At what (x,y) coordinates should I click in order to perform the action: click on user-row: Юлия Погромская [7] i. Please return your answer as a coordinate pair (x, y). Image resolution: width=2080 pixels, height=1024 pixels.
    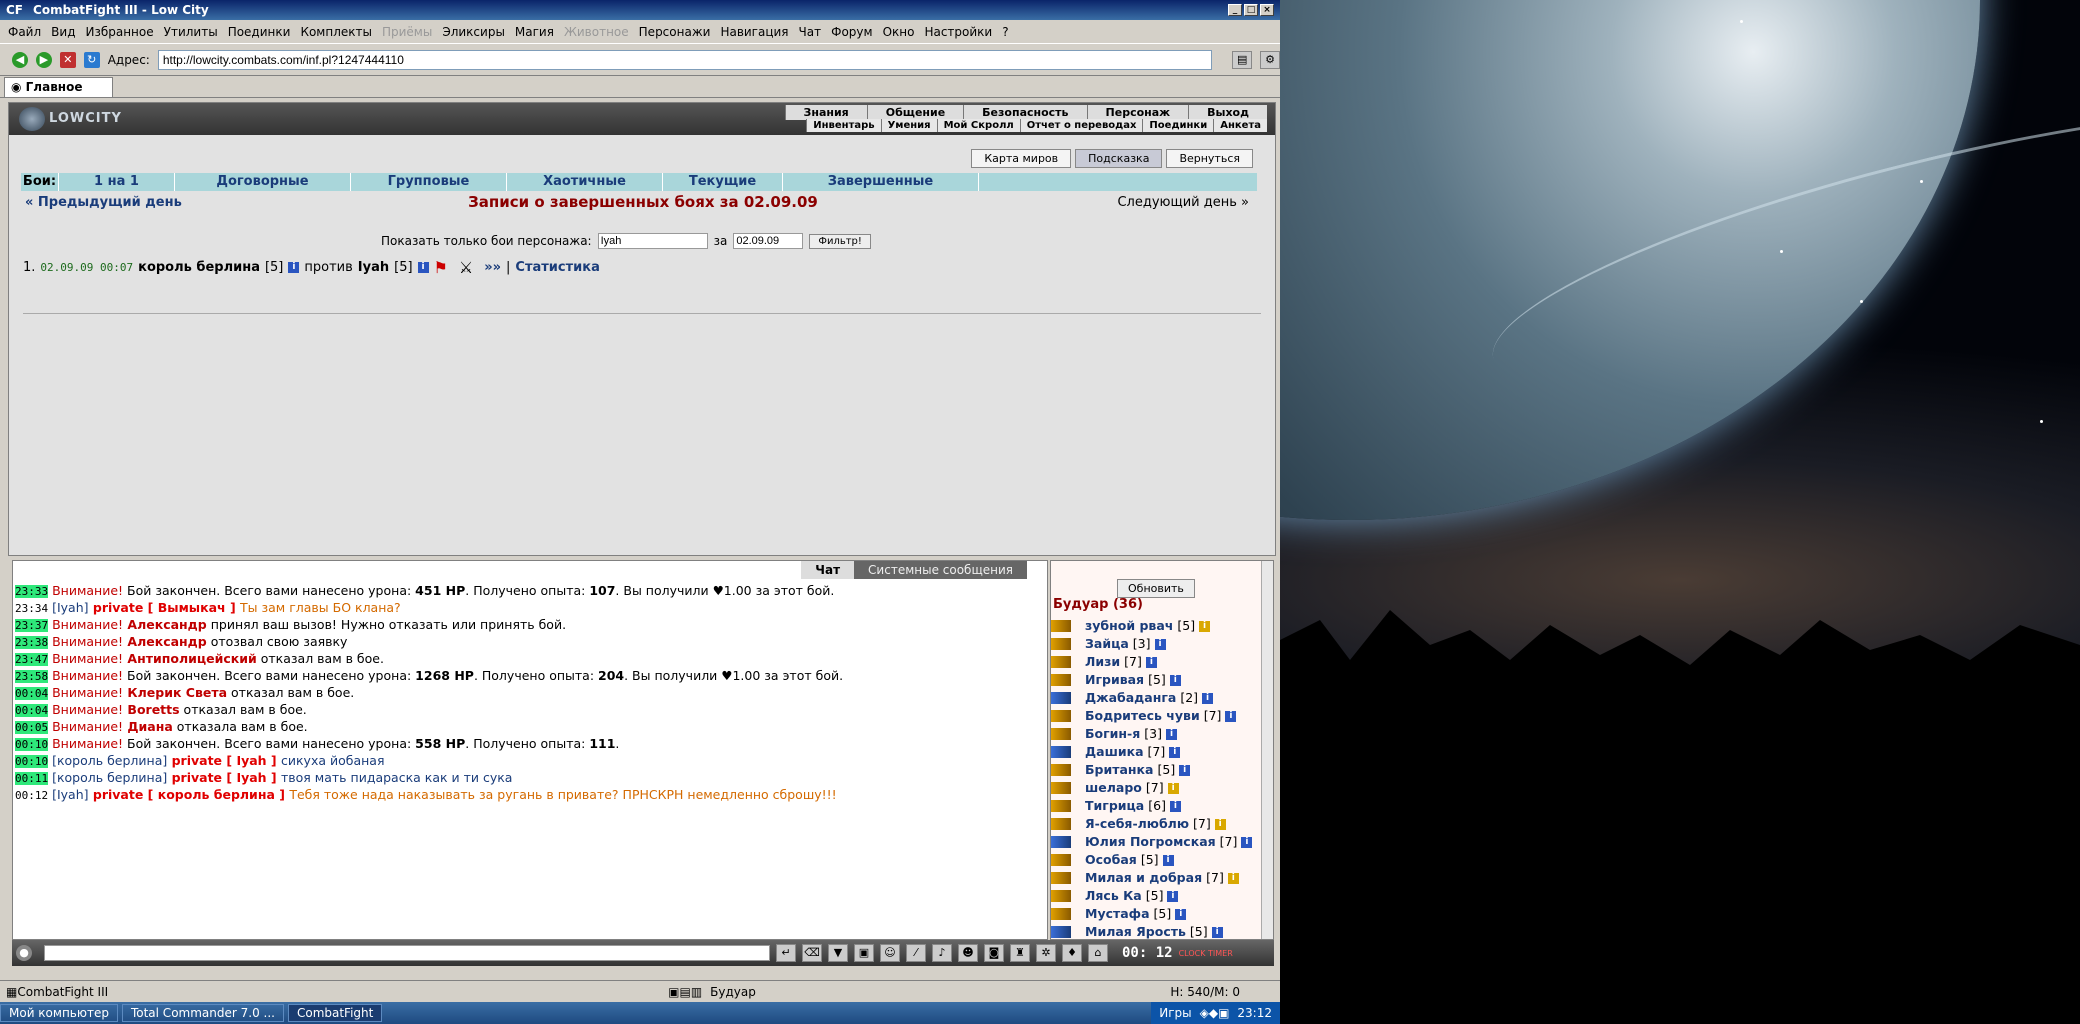
    Looking at the image, I should click on (1152, 842).